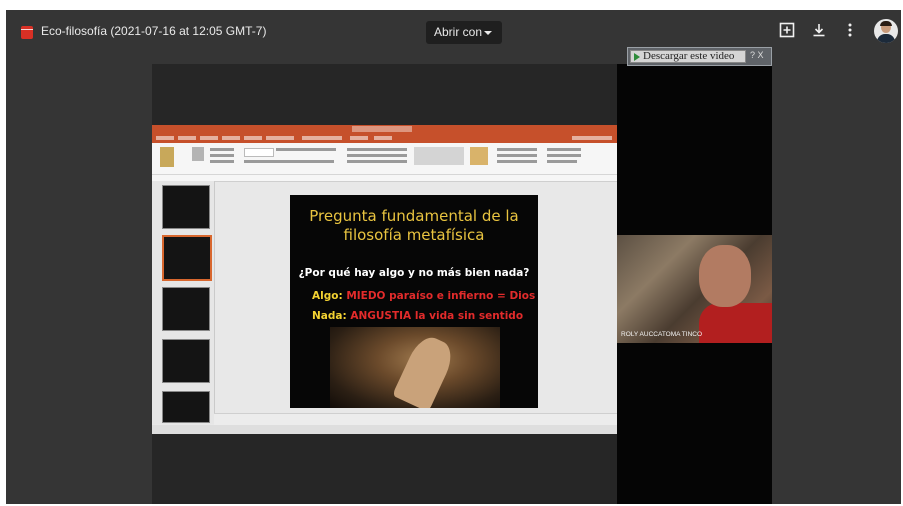  What do you see at coordinates (819, 32) in the screenshot?
I see `download-icon` at bounding box center [819, 32].